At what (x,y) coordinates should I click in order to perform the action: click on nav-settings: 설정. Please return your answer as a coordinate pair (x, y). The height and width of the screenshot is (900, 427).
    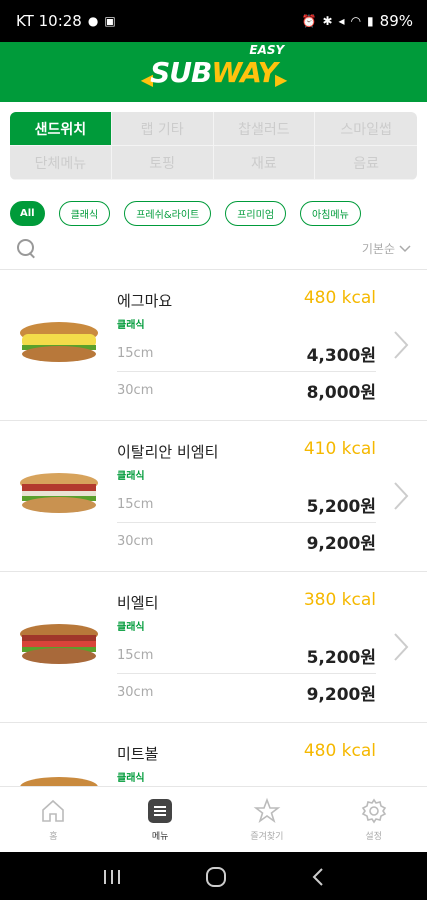
    Looking at the image, I should click on (373, 819).